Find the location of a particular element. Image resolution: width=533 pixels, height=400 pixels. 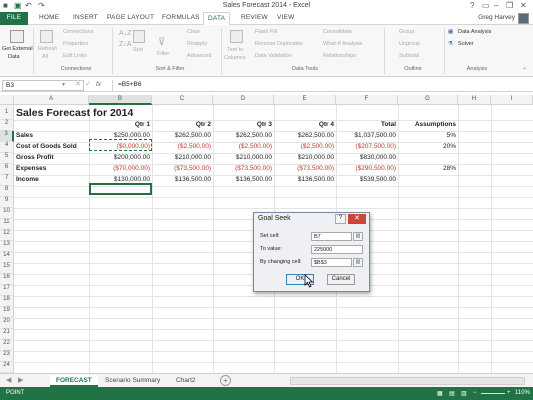

row-header: 2 is located at coordinates (7, 125).